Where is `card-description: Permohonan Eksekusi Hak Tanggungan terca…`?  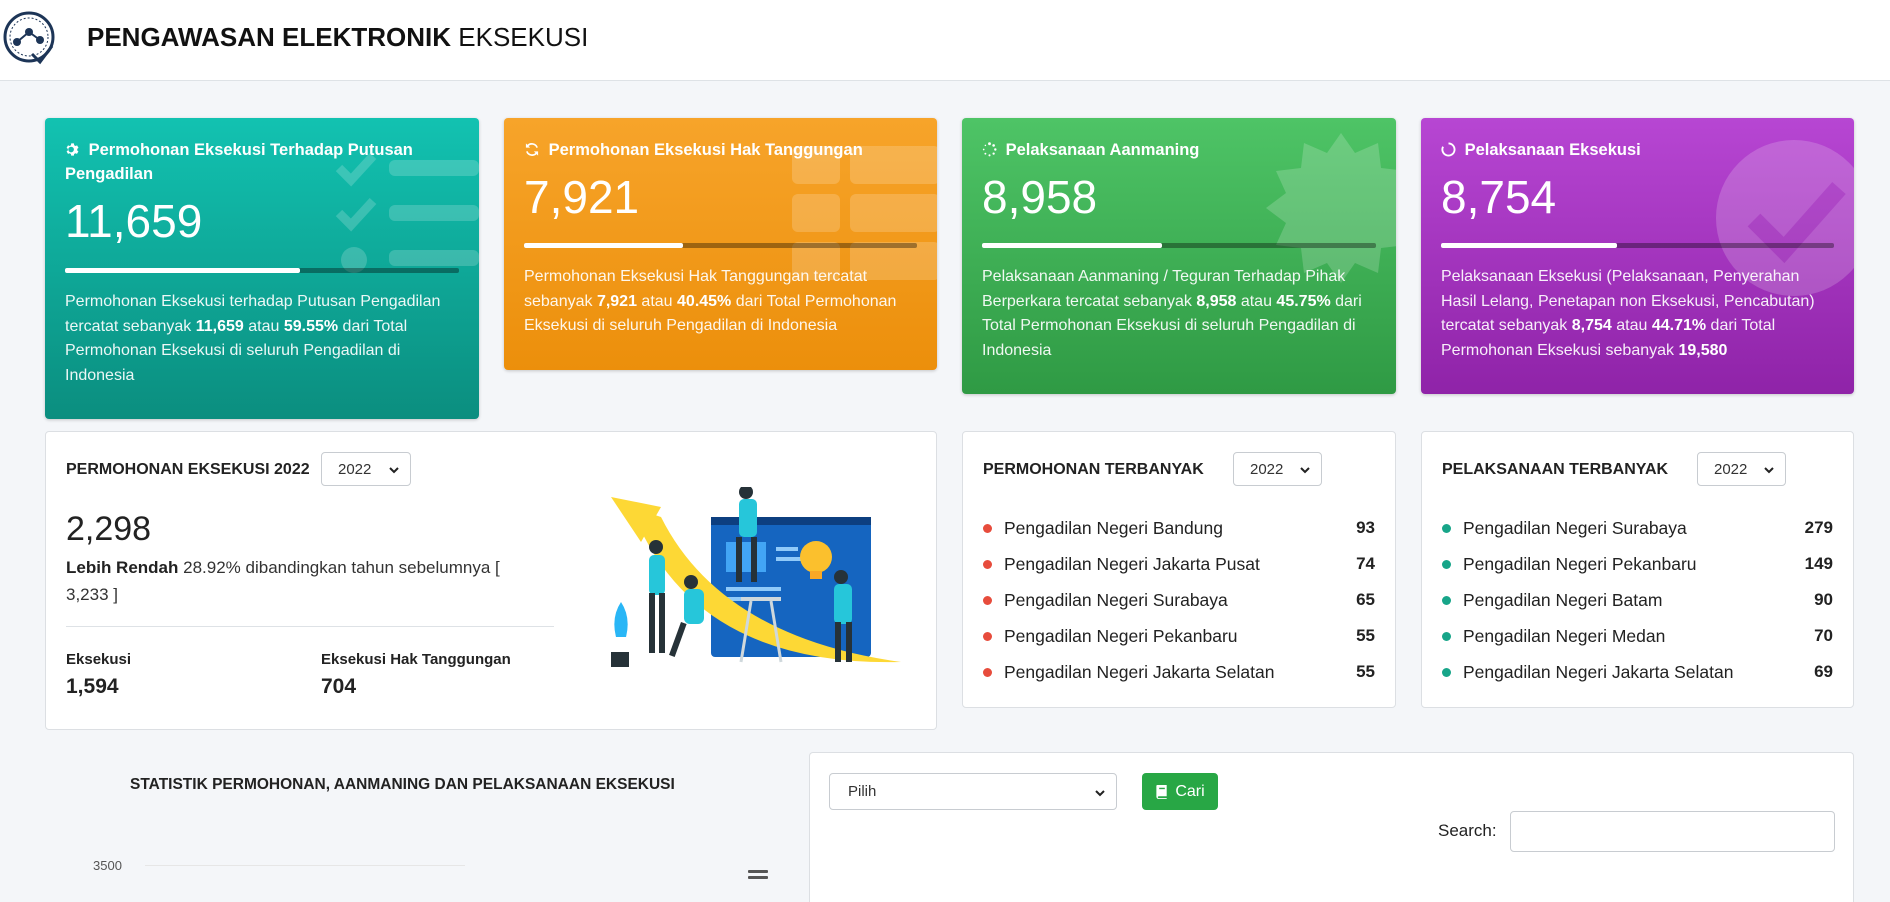
card-description: Permohonan Eksekusi Hak Tanggungan terca… is located at coordinates (720, 302).